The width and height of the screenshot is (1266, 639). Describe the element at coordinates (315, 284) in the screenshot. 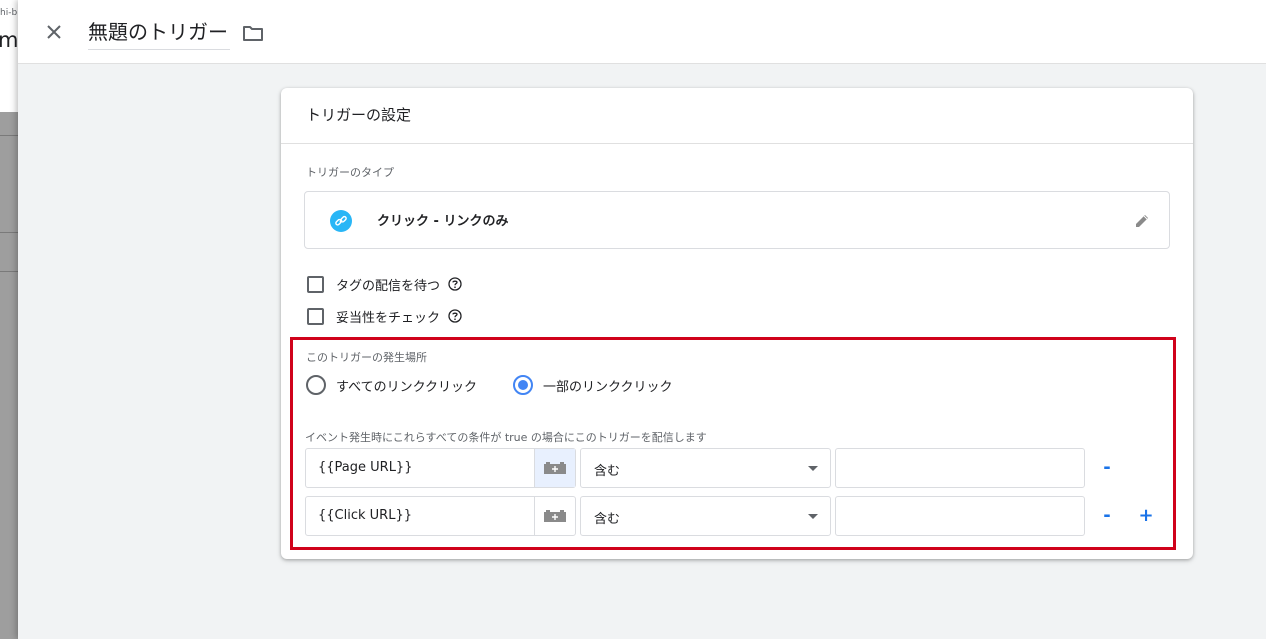

I see `wait-for-tags-checkbox` at that location.